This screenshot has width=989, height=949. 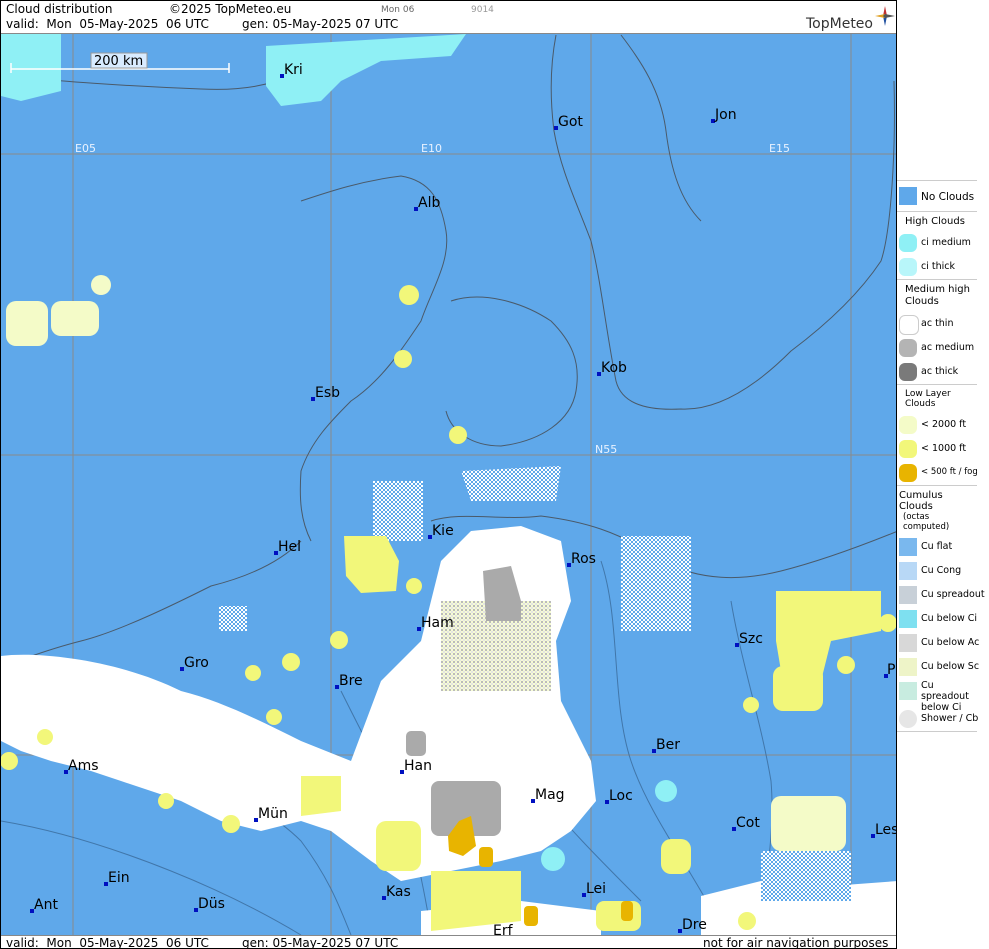 I want to click on city-kie: Kie, so click(x=443, y=531).